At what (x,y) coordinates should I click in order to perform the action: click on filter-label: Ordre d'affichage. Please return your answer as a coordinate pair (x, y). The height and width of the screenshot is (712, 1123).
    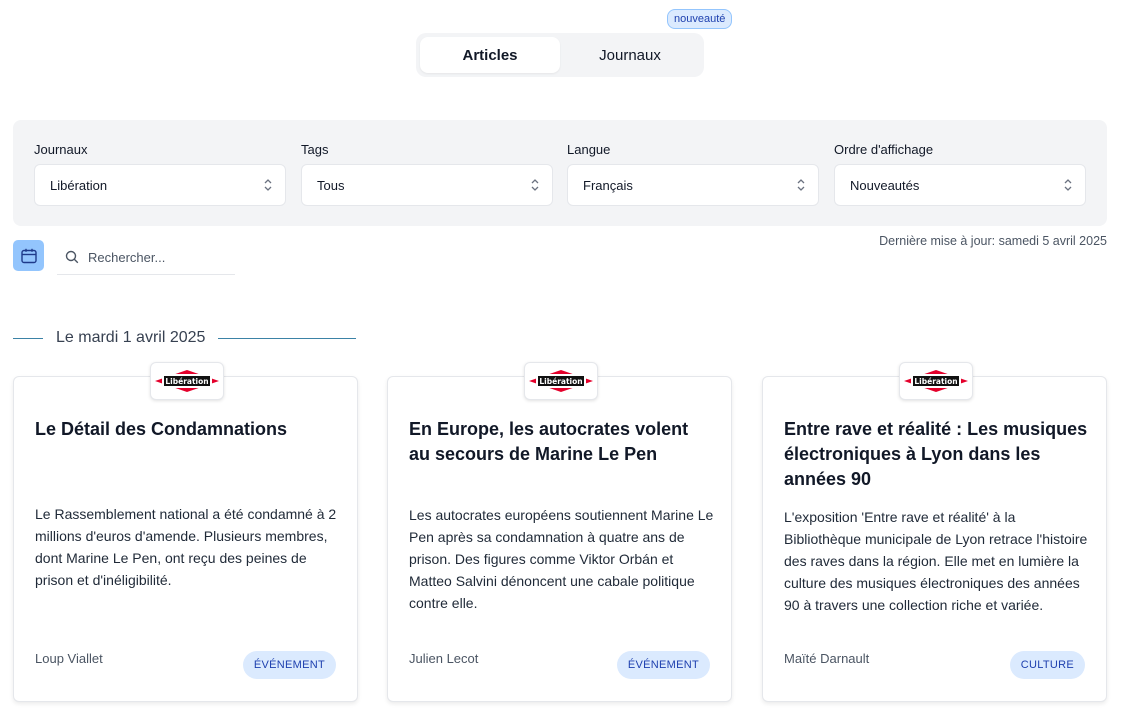
    Looking at the image, I should click on (884, 149).